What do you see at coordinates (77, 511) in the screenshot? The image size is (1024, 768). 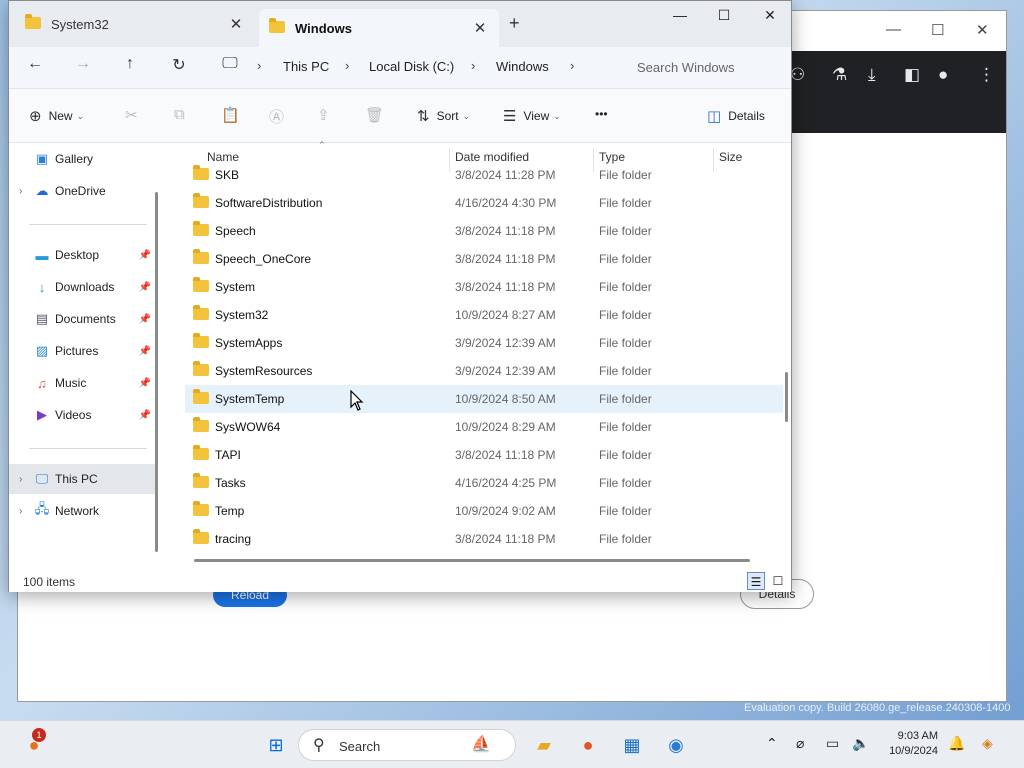 I see `sidebar-item-label: Network` at bounding box center [77, 511].